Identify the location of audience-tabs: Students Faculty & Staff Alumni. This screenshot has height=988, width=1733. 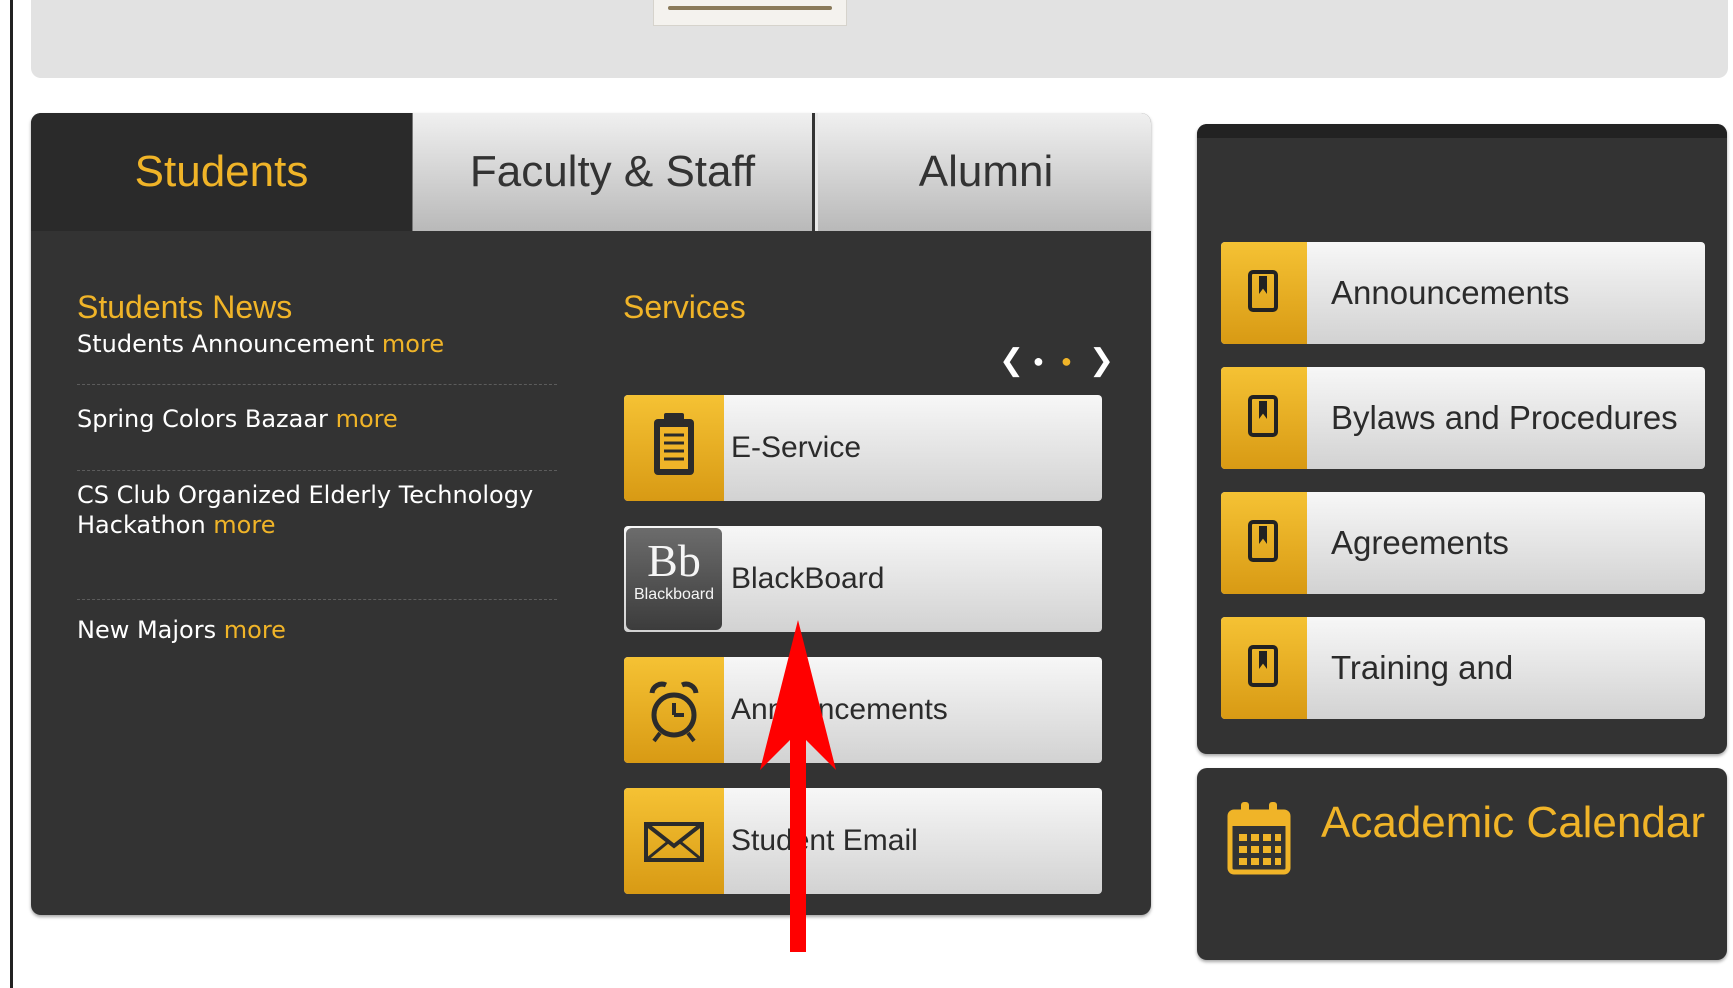
(591, 172).